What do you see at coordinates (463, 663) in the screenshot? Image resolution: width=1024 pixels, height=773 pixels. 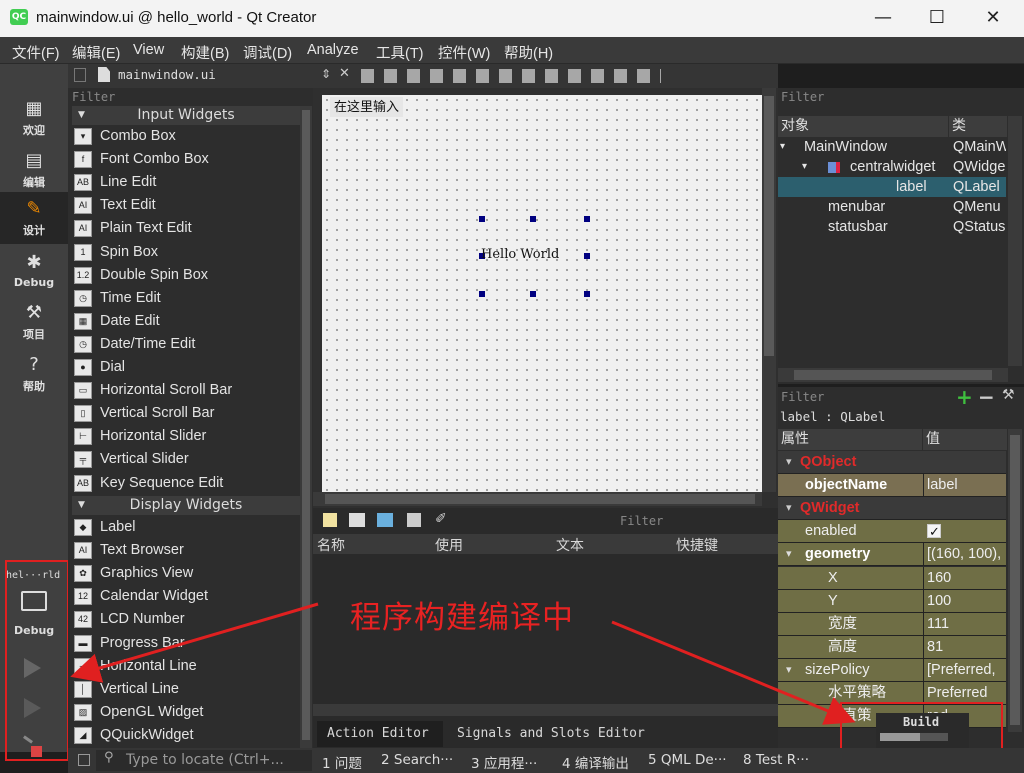 I see `annotation-arrows` at bounding box center [463, 663].